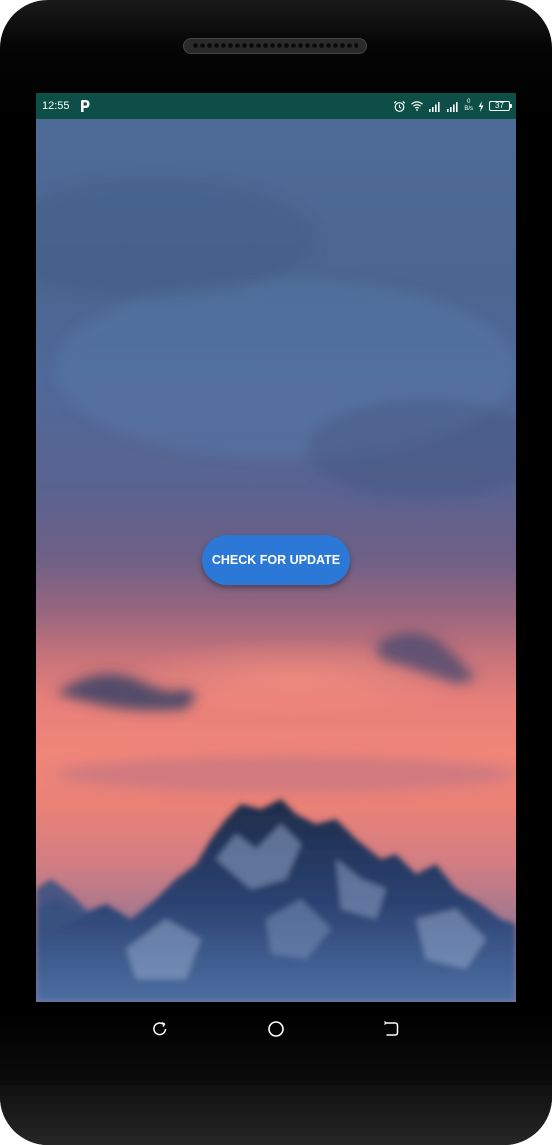 The width and height of the screenshot is (552, 1145). I want to click on navigation-bar, so click(276, 1028).